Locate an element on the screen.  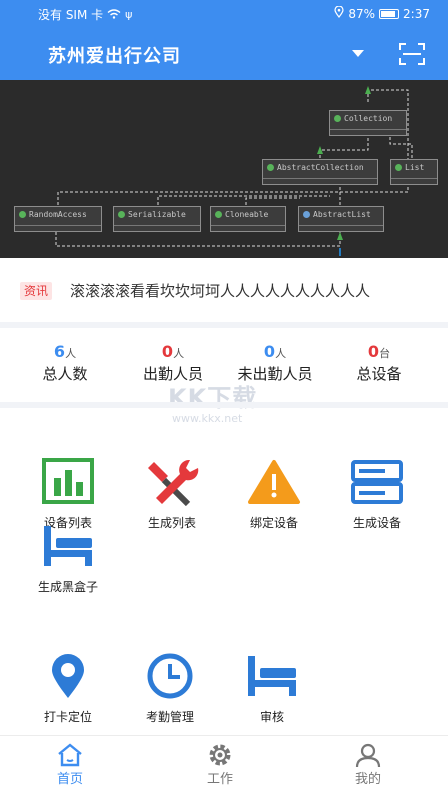
grid-label: 绑定设备 is located at coordinates (273, 523).